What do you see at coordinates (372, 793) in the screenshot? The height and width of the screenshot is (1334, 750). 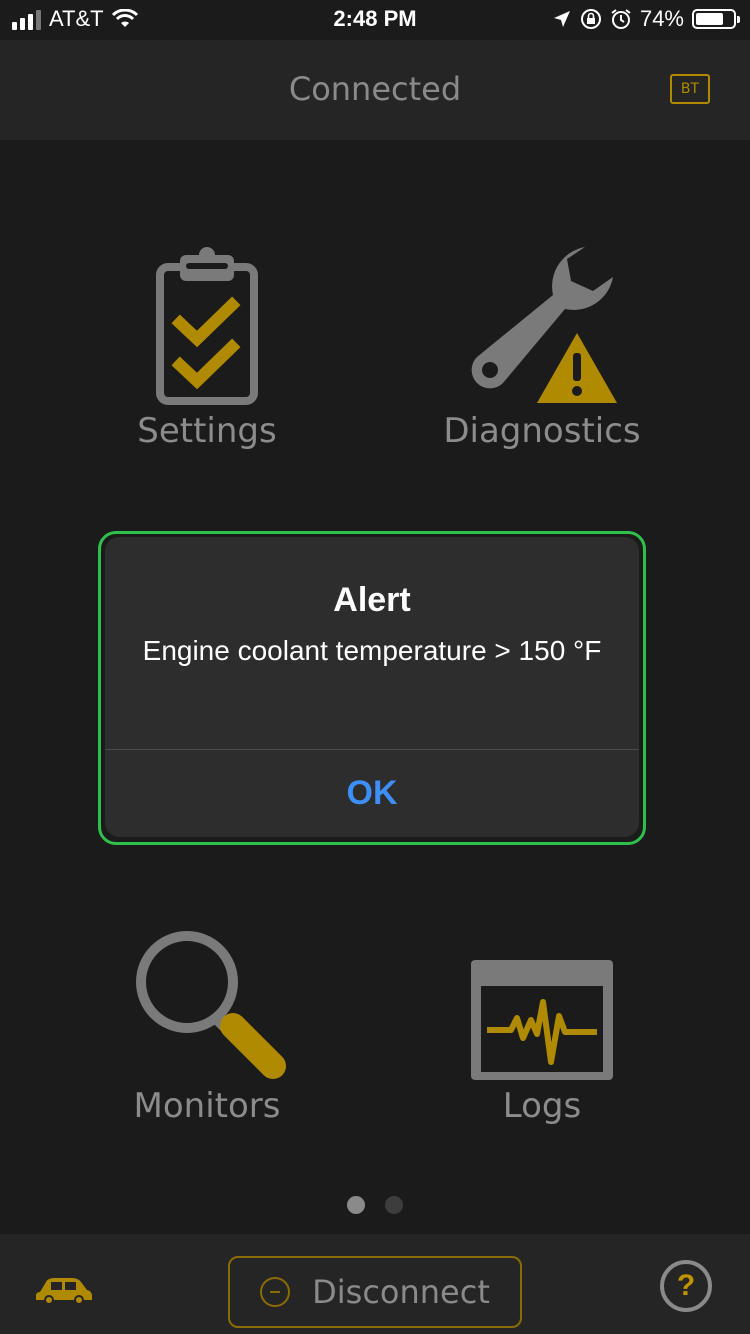 I see `ok-button: OK` at bounding box center [372, 793].